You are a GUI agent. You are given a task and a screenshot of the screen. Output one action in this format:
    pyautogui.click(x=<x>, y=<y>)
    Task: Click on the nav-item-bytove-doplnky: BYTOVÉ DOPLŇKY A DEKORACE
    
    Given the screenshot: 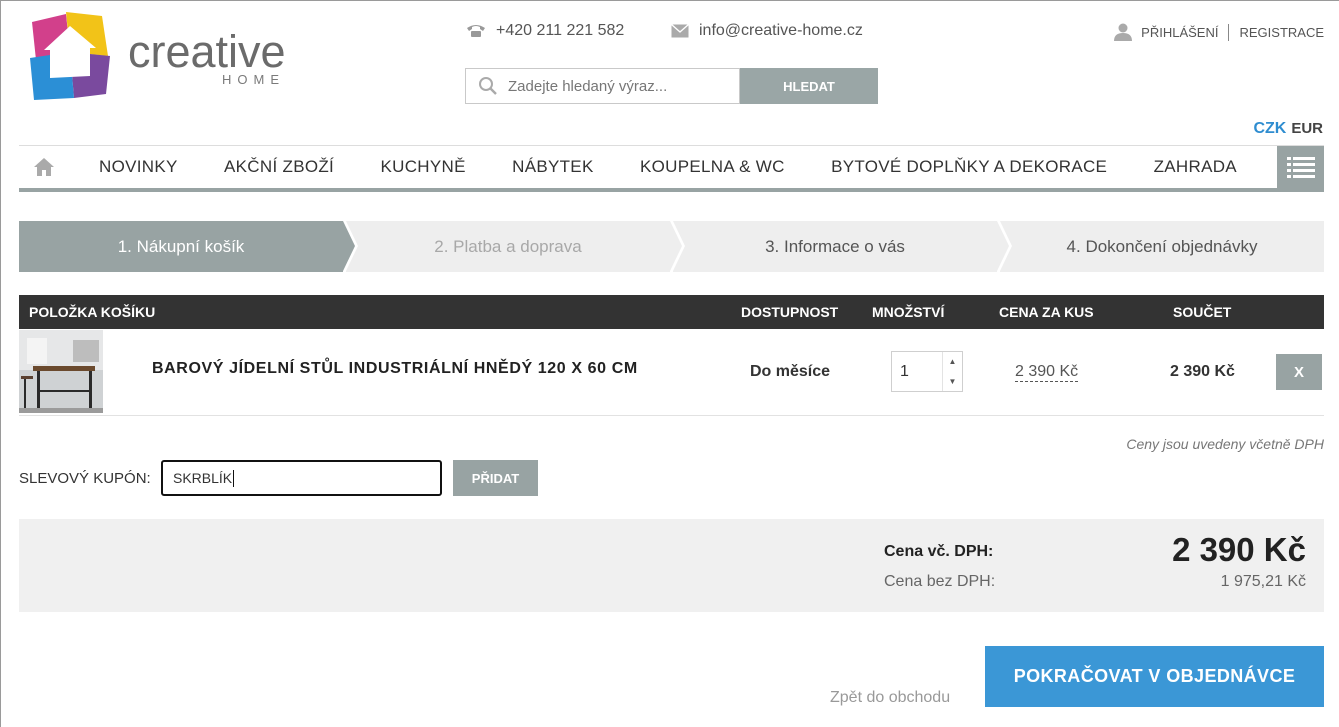 What is the action you would take?
    pyautogui.click(x=969, y=167)
    